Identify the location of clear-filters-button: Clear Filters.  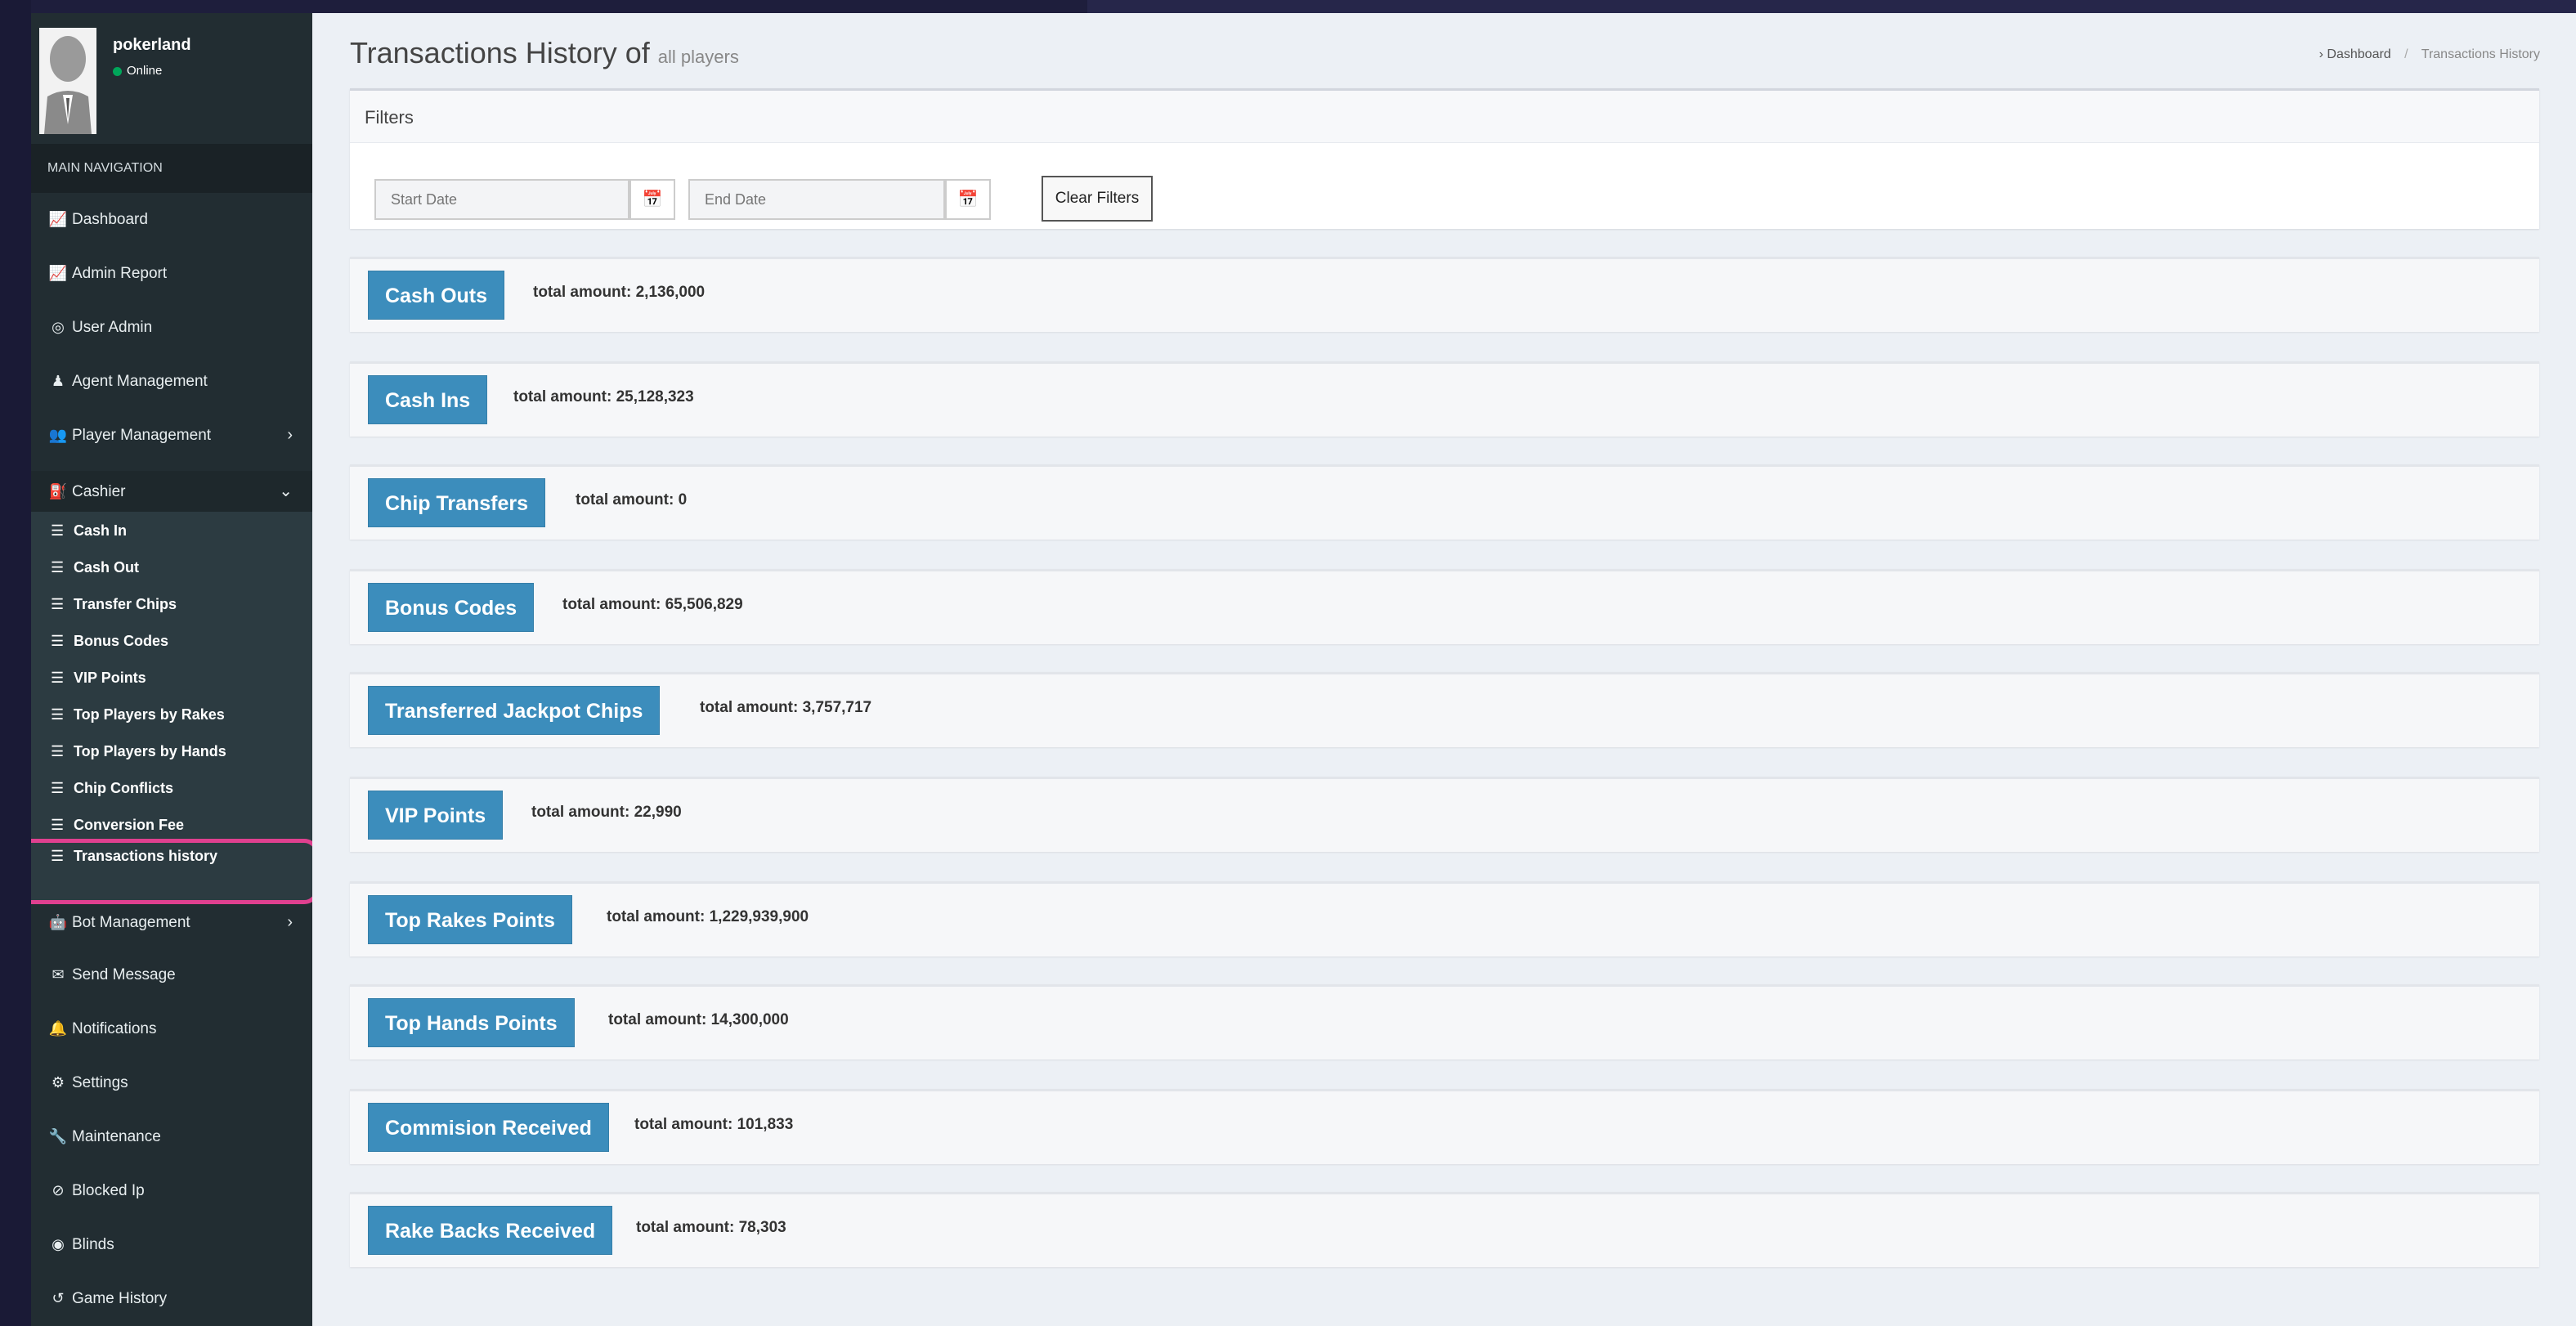
(1097, 199).